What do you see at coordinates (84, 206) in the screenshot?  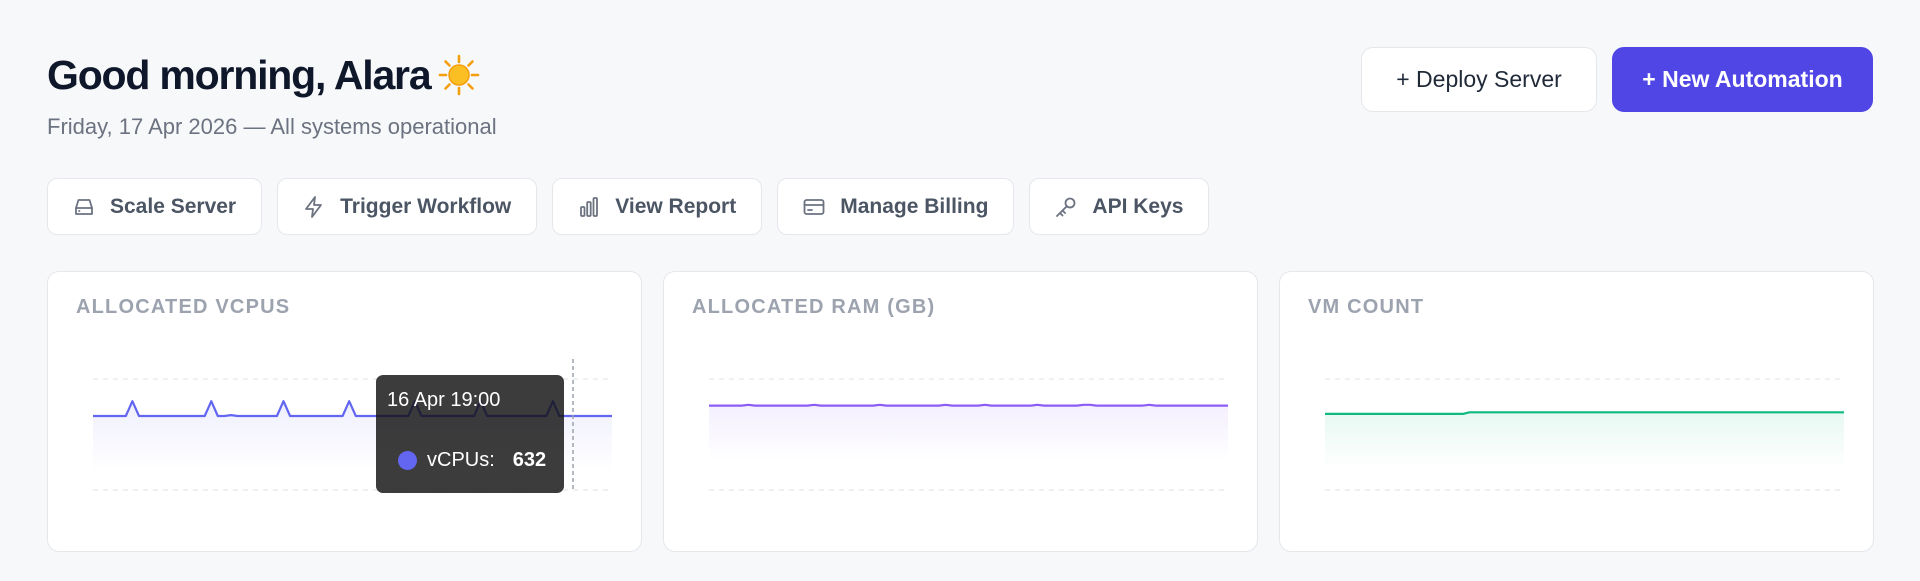 I see `server-icon` at bounding box center [84, 206].